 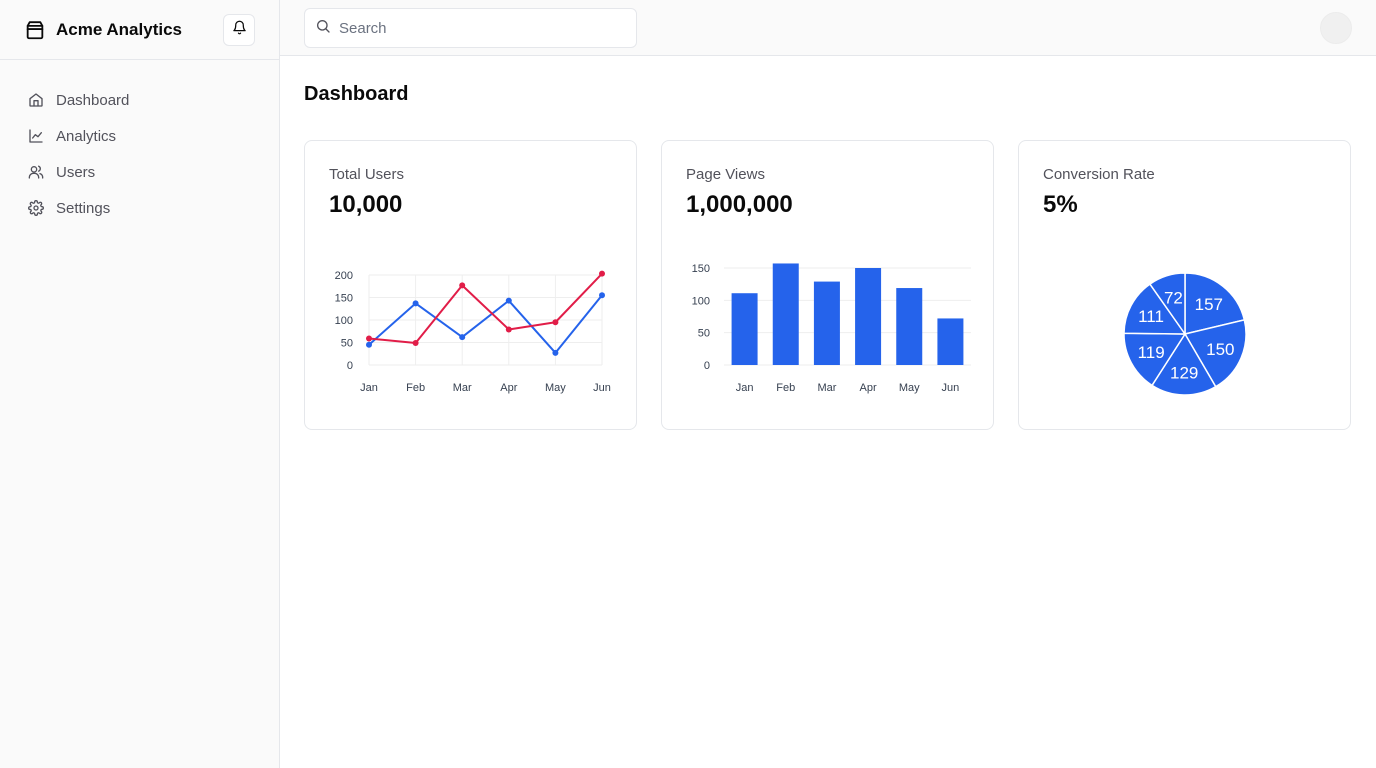 I want to click on sidebar-nav: Dashboard Analytics Users Settings, so click(x=139, y=154).